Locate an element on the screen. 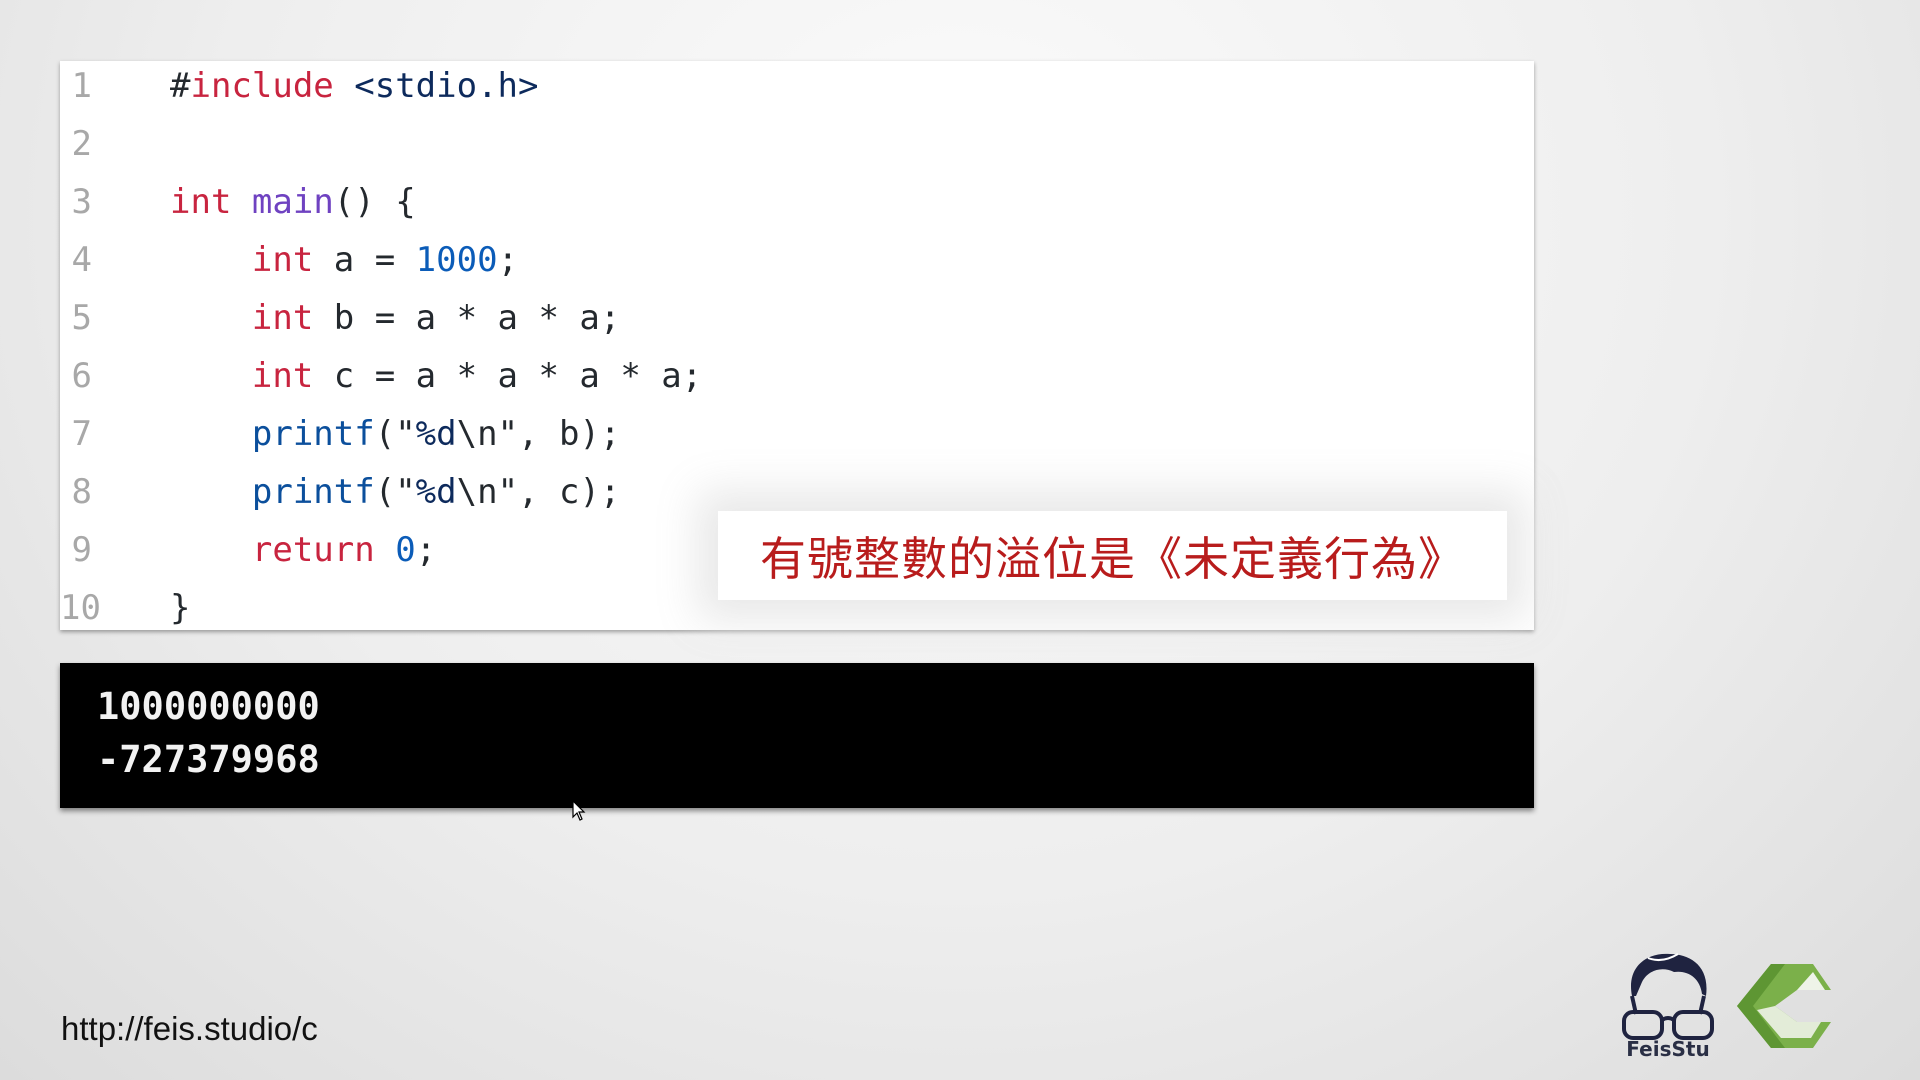 Image resolution: width=1920 pixels, height=1080 pixels. code-line: 6 int c = a * a * a * a; is located at coordinates (797, 376).